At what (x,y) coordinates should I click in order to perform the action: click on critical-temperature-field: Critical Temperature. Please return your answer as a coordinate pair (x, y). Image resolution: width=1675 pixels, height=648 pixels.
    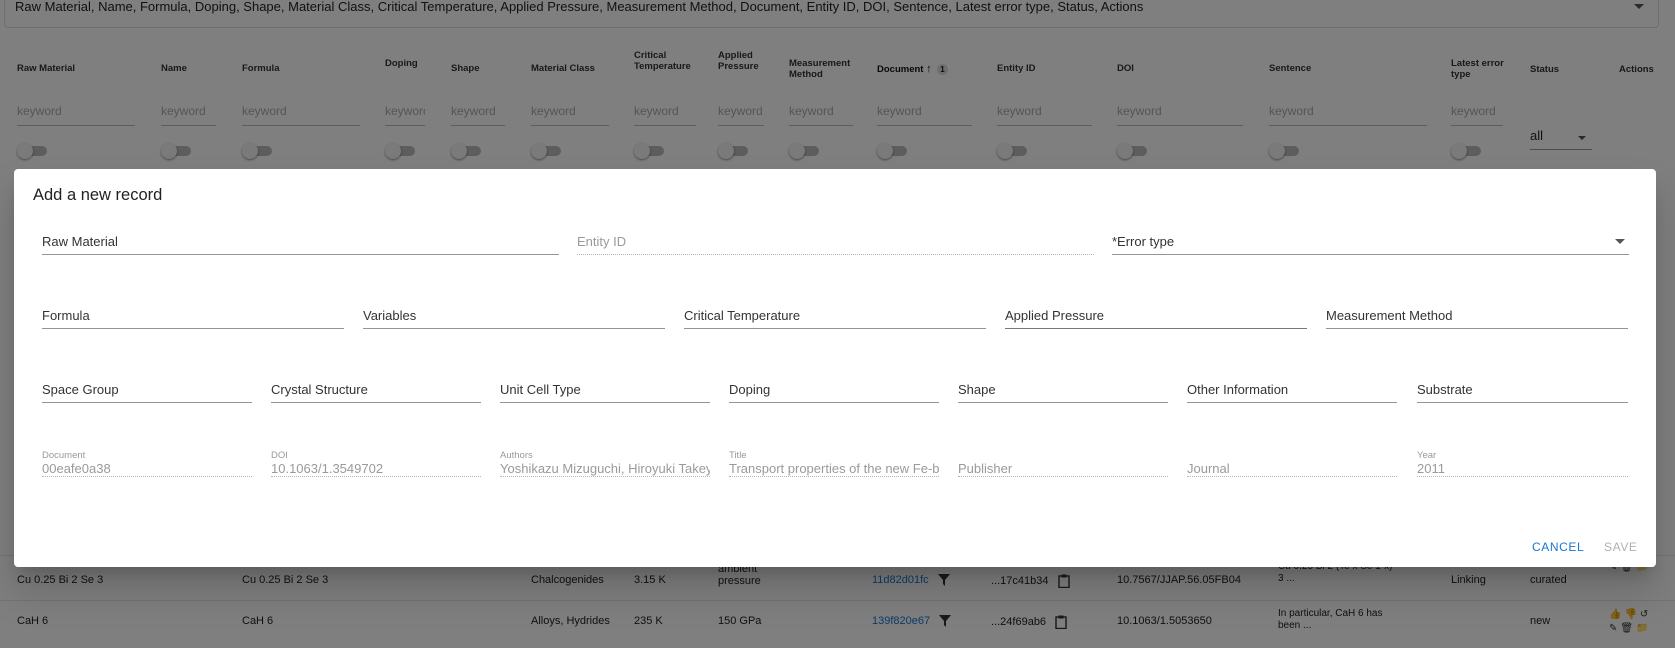
    Looking at the image, I should click on (835, 316).